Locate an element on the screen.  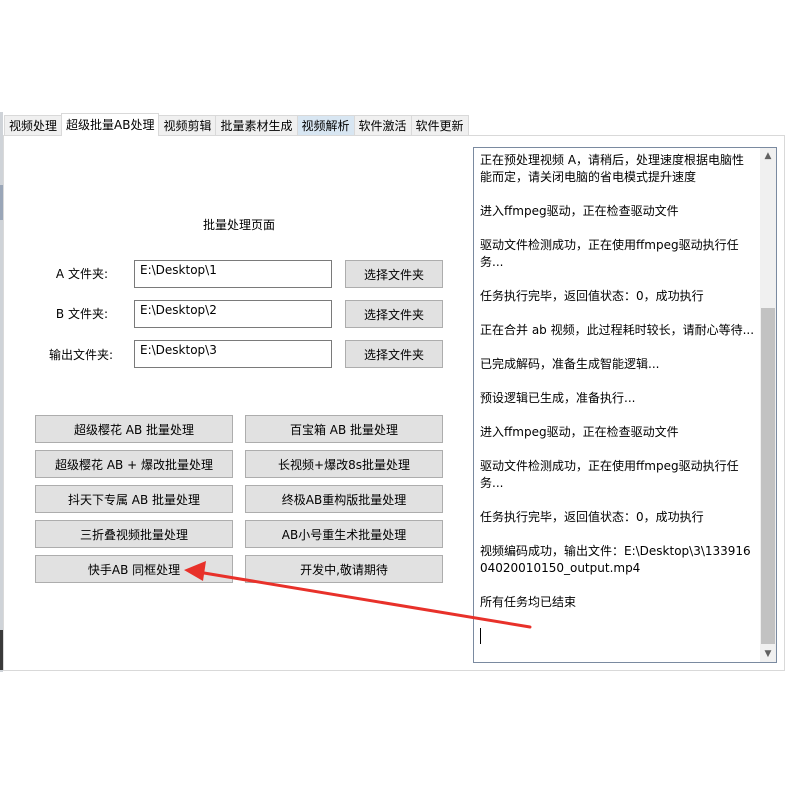
tab-super-batch-ab: 超级批量AB处理 is located at coordinates (110, 124).